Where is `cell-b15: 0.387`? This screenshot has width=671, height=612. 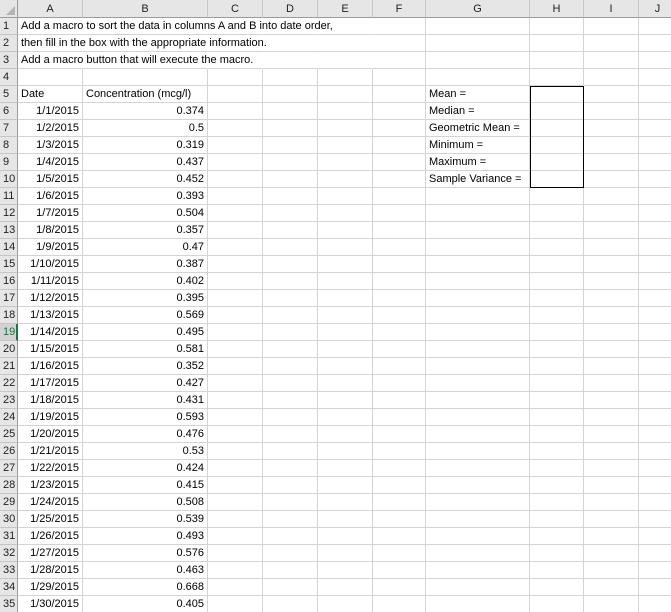
cell-b15: 0.387 is located at coordinates (145, 264).